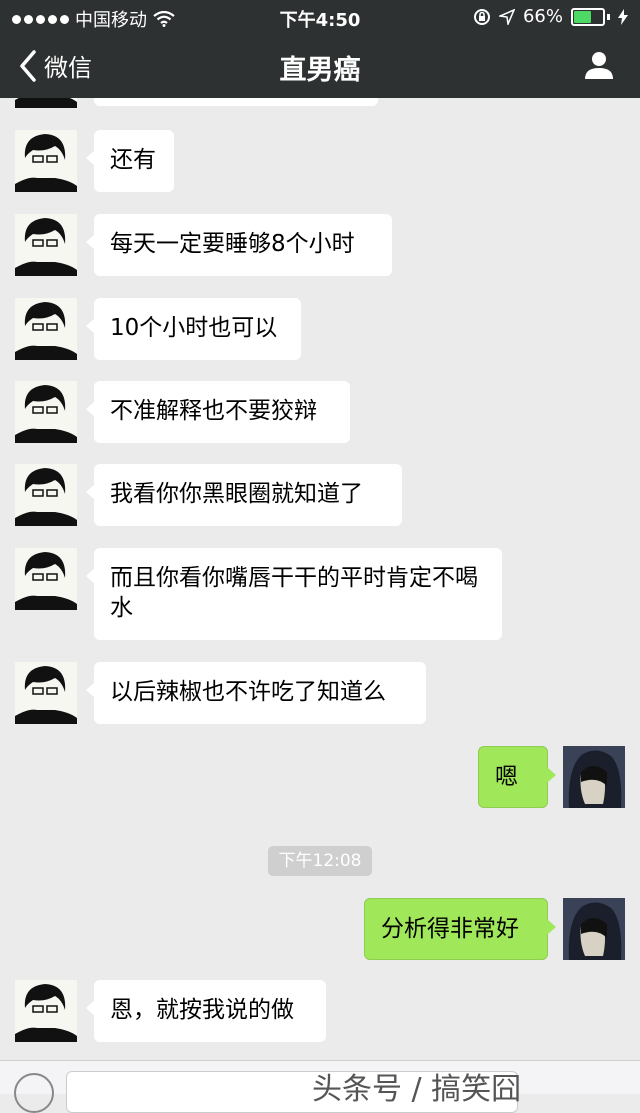 Image resolution: width=640 pixels, height=1113 pixels. Describe the element at coordinates (481, 16) in the screenshot. I see `rotation-lock-icon` at that location.